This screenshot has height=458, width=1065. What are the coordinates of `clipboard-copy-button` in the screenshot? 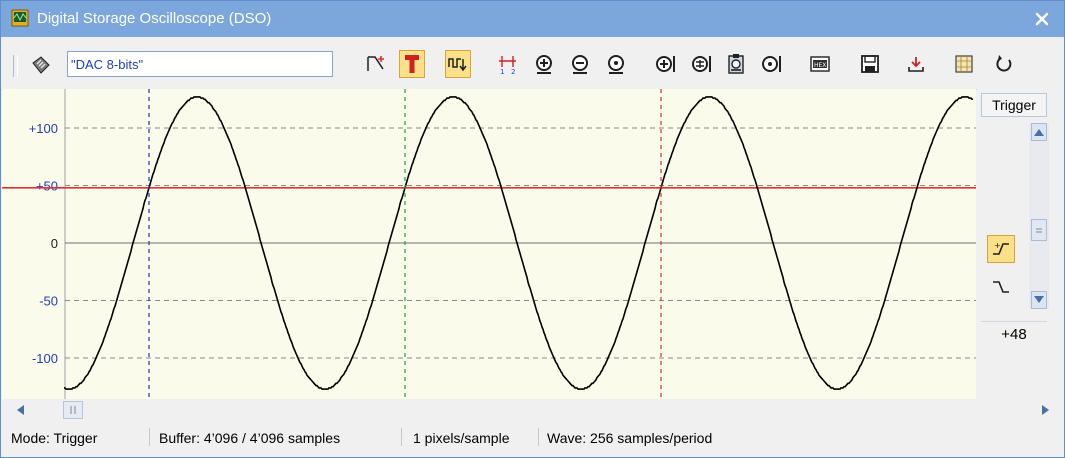 It's located at (736, 64).